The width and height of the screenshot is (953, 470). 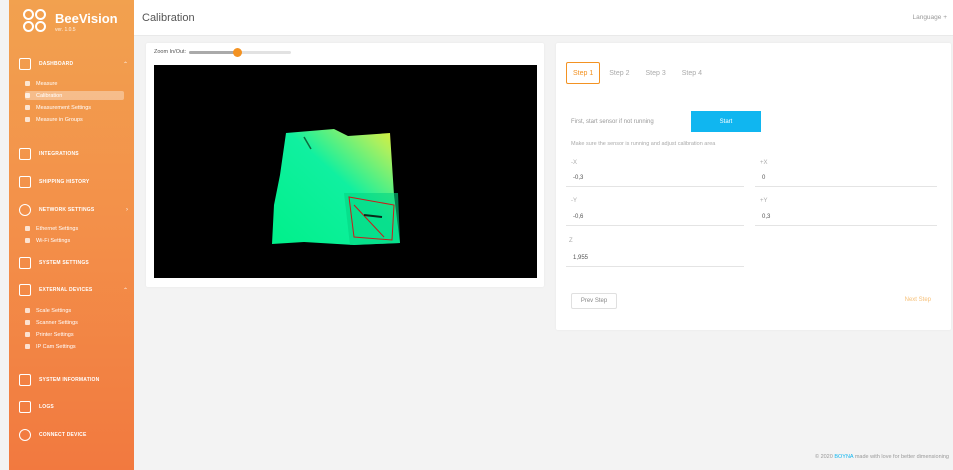 What do you see at coordinates (612, 122) in the screenshot?
I see `sensor-hint: First, start sensor if not running` at bounding box center [612, 122].